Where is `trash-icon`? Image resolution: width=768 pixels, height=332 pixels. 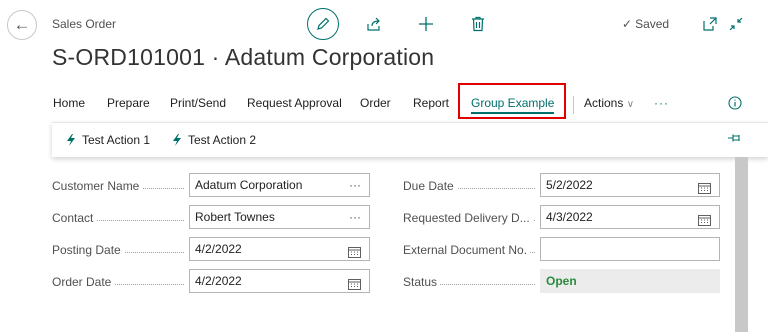
trash-icon is located at coordinates (478, 24).